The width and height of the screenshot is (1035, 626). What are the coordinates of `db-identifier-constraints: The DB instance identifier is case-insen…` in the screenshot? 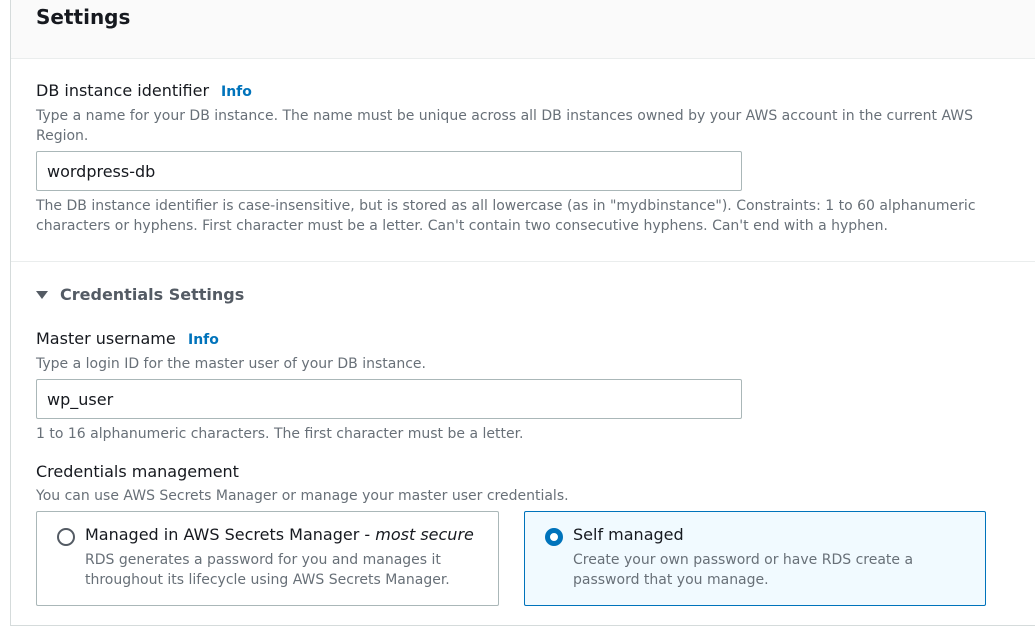 It's located at (506, 216).